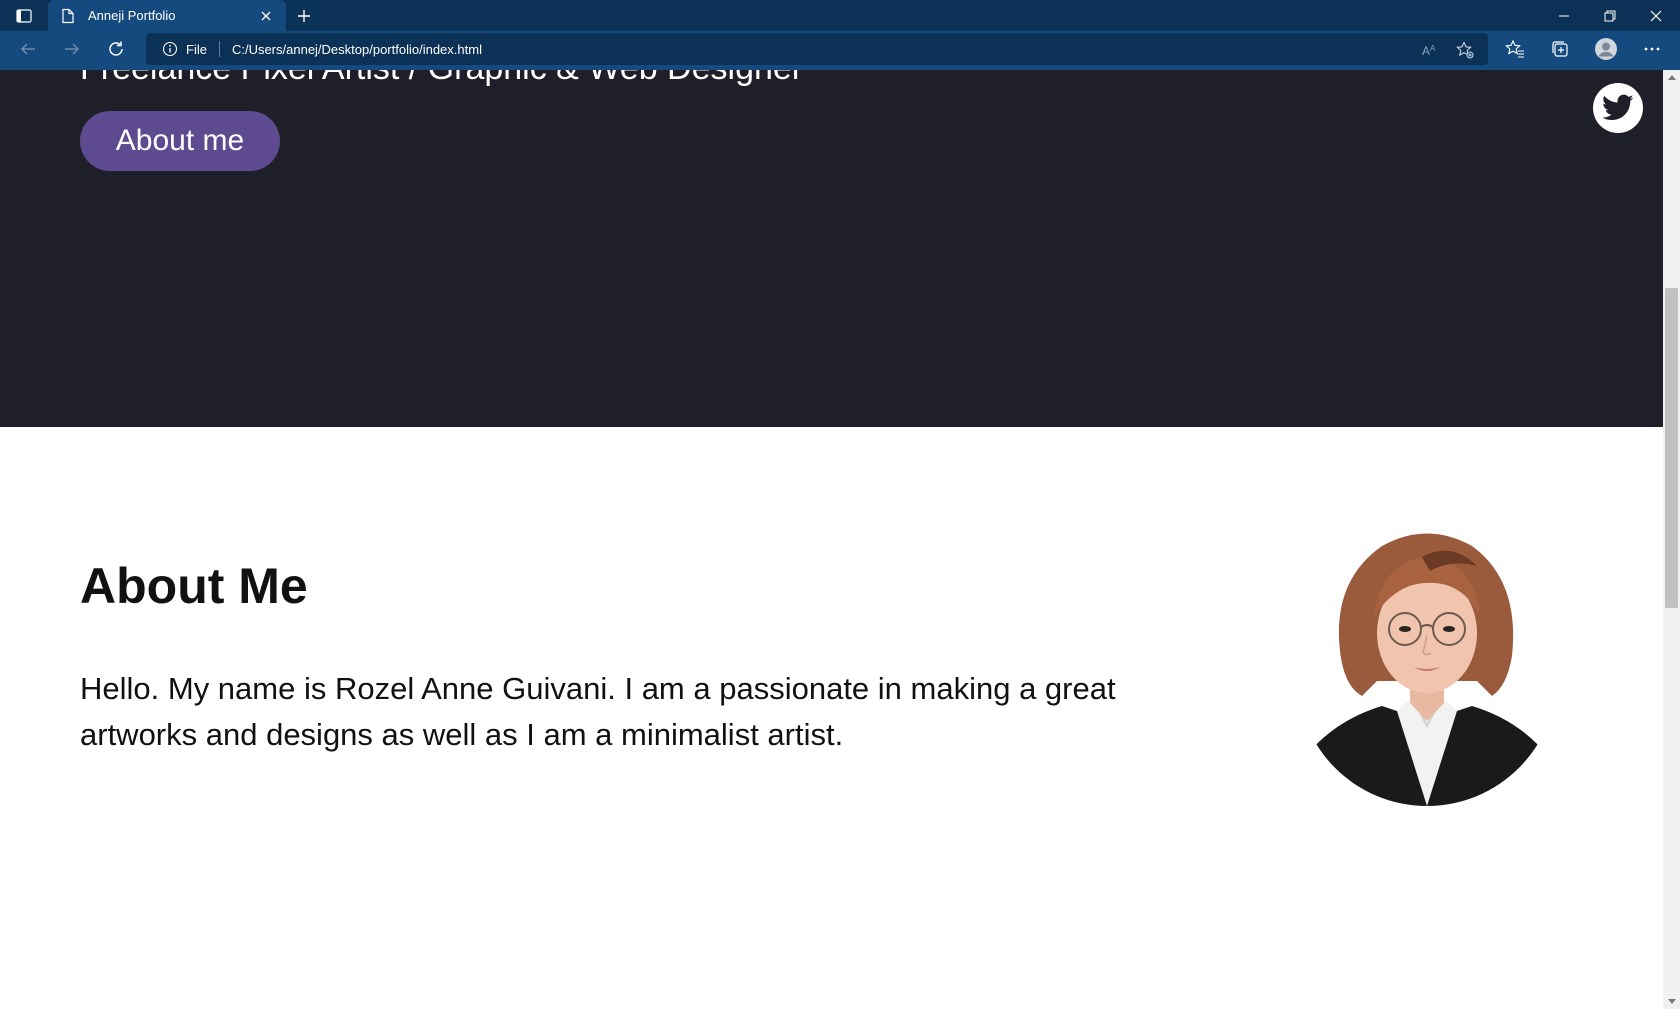 The height and width of the screenshot is (1009, 1680). Describe the element at coordinates (170, 49) in the screenshot. I see `info-icon` at that location.